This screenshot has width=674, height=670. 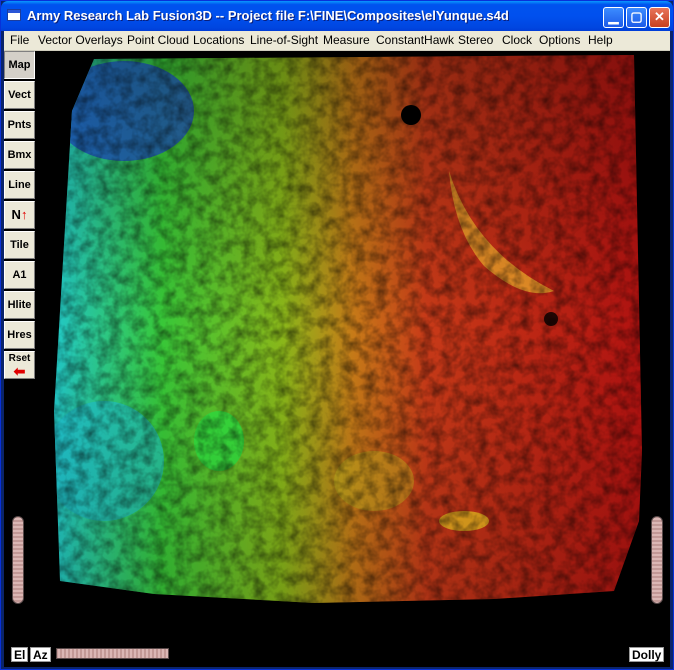 I want to click on north-label: N, so click(x=16, y=214).